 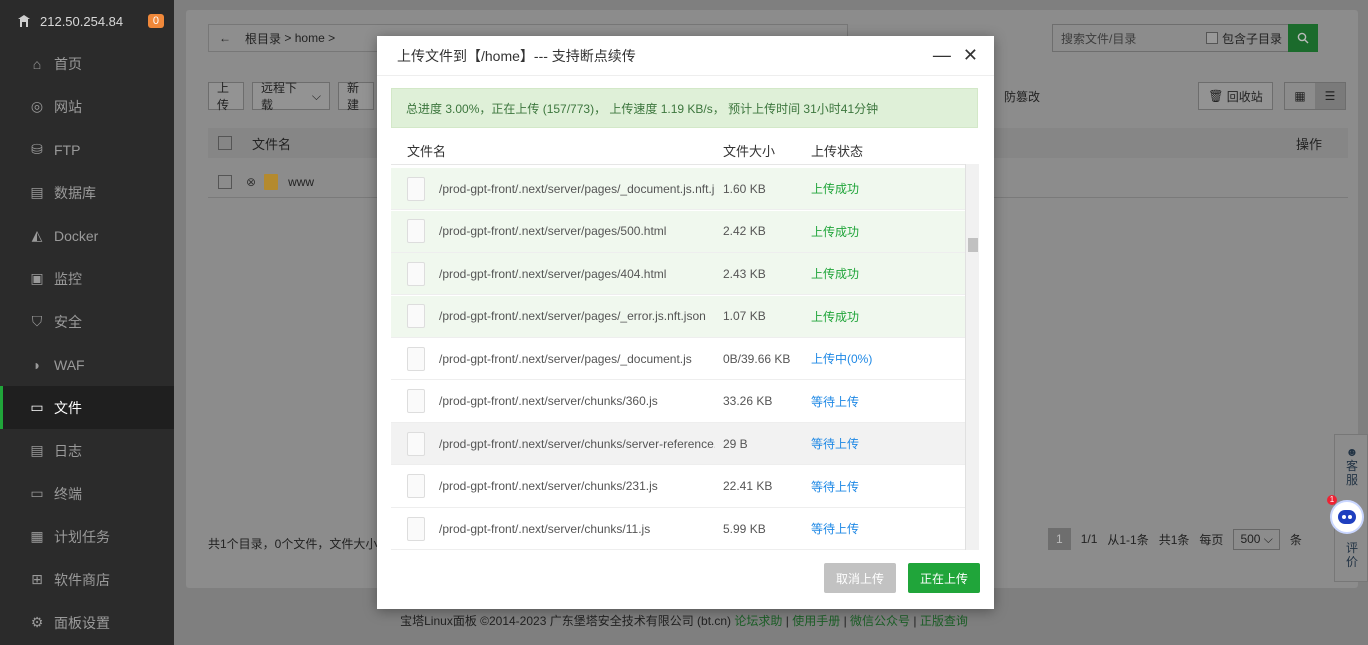 I want to click on breadcrumb-home: home, so click(x=310, y=38).